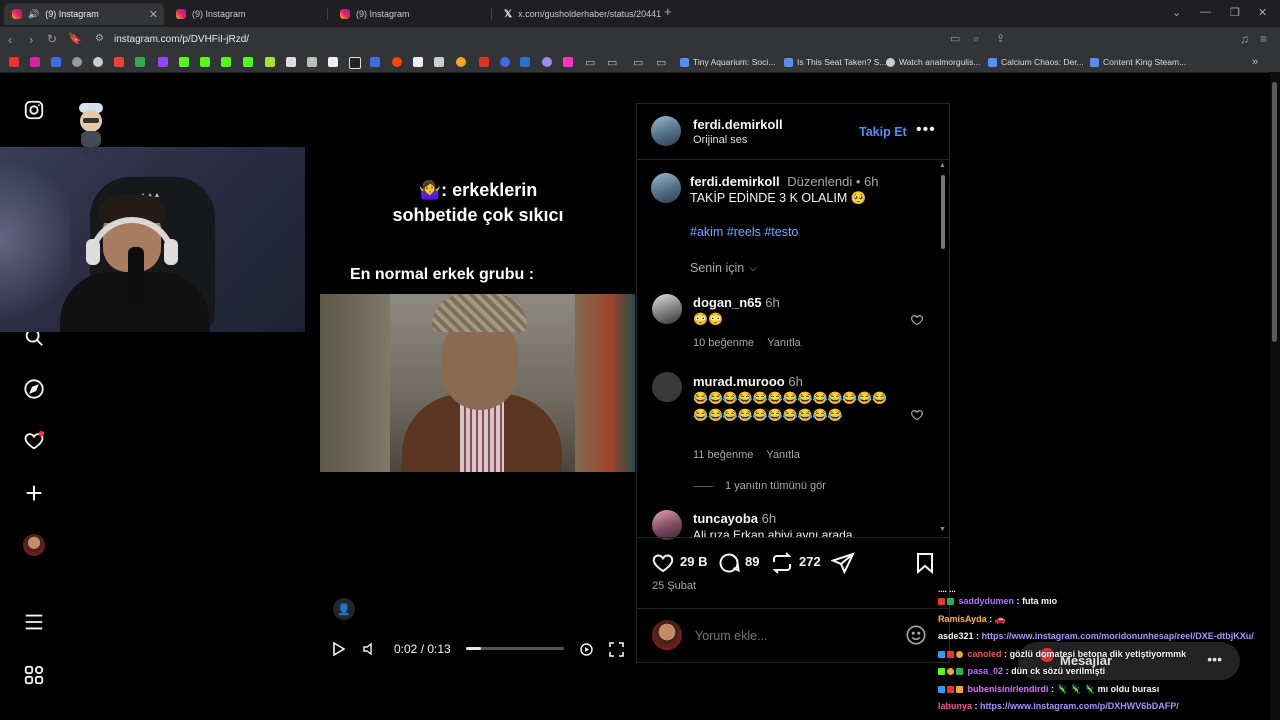 The width and height of the screenshot is (1280, 720). Describe the element at coordinates (153, 14) in the screenshot. I see `close-tab-icon: ✕` at that location.